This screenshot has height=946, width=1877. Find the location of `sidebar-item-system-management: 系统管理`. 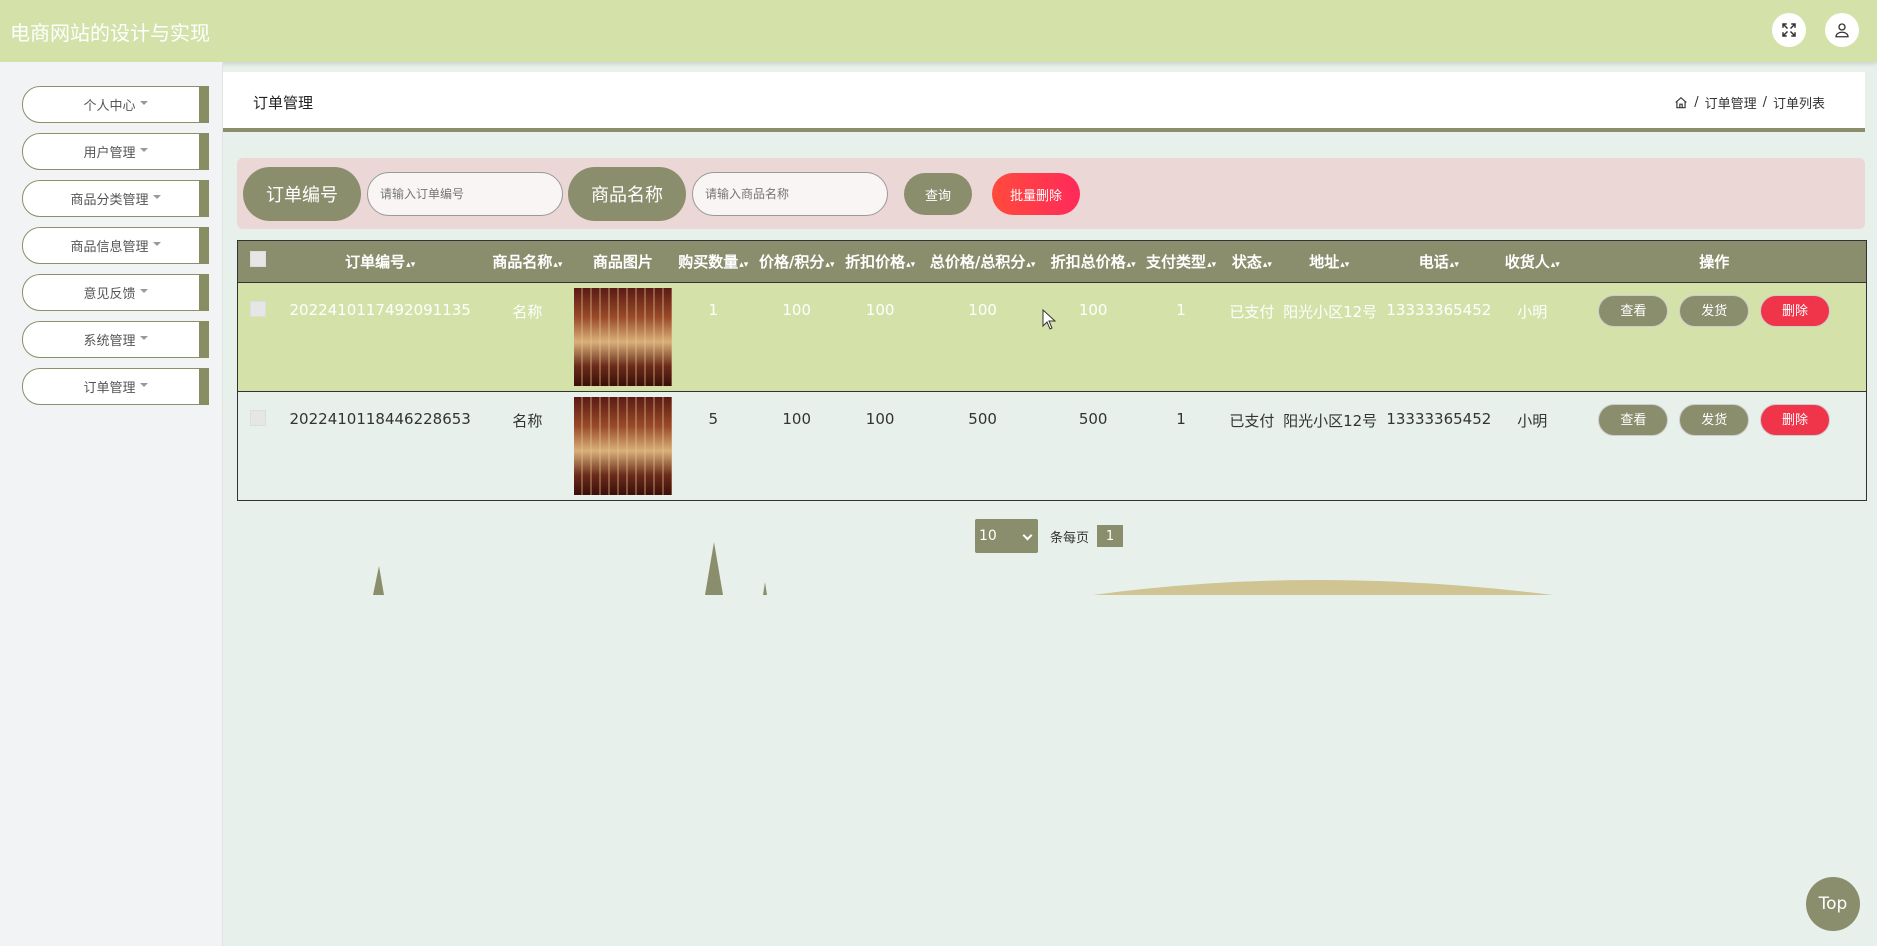

sidebar-item-system-management: 系统管理 is located at coordinates (115, 339).